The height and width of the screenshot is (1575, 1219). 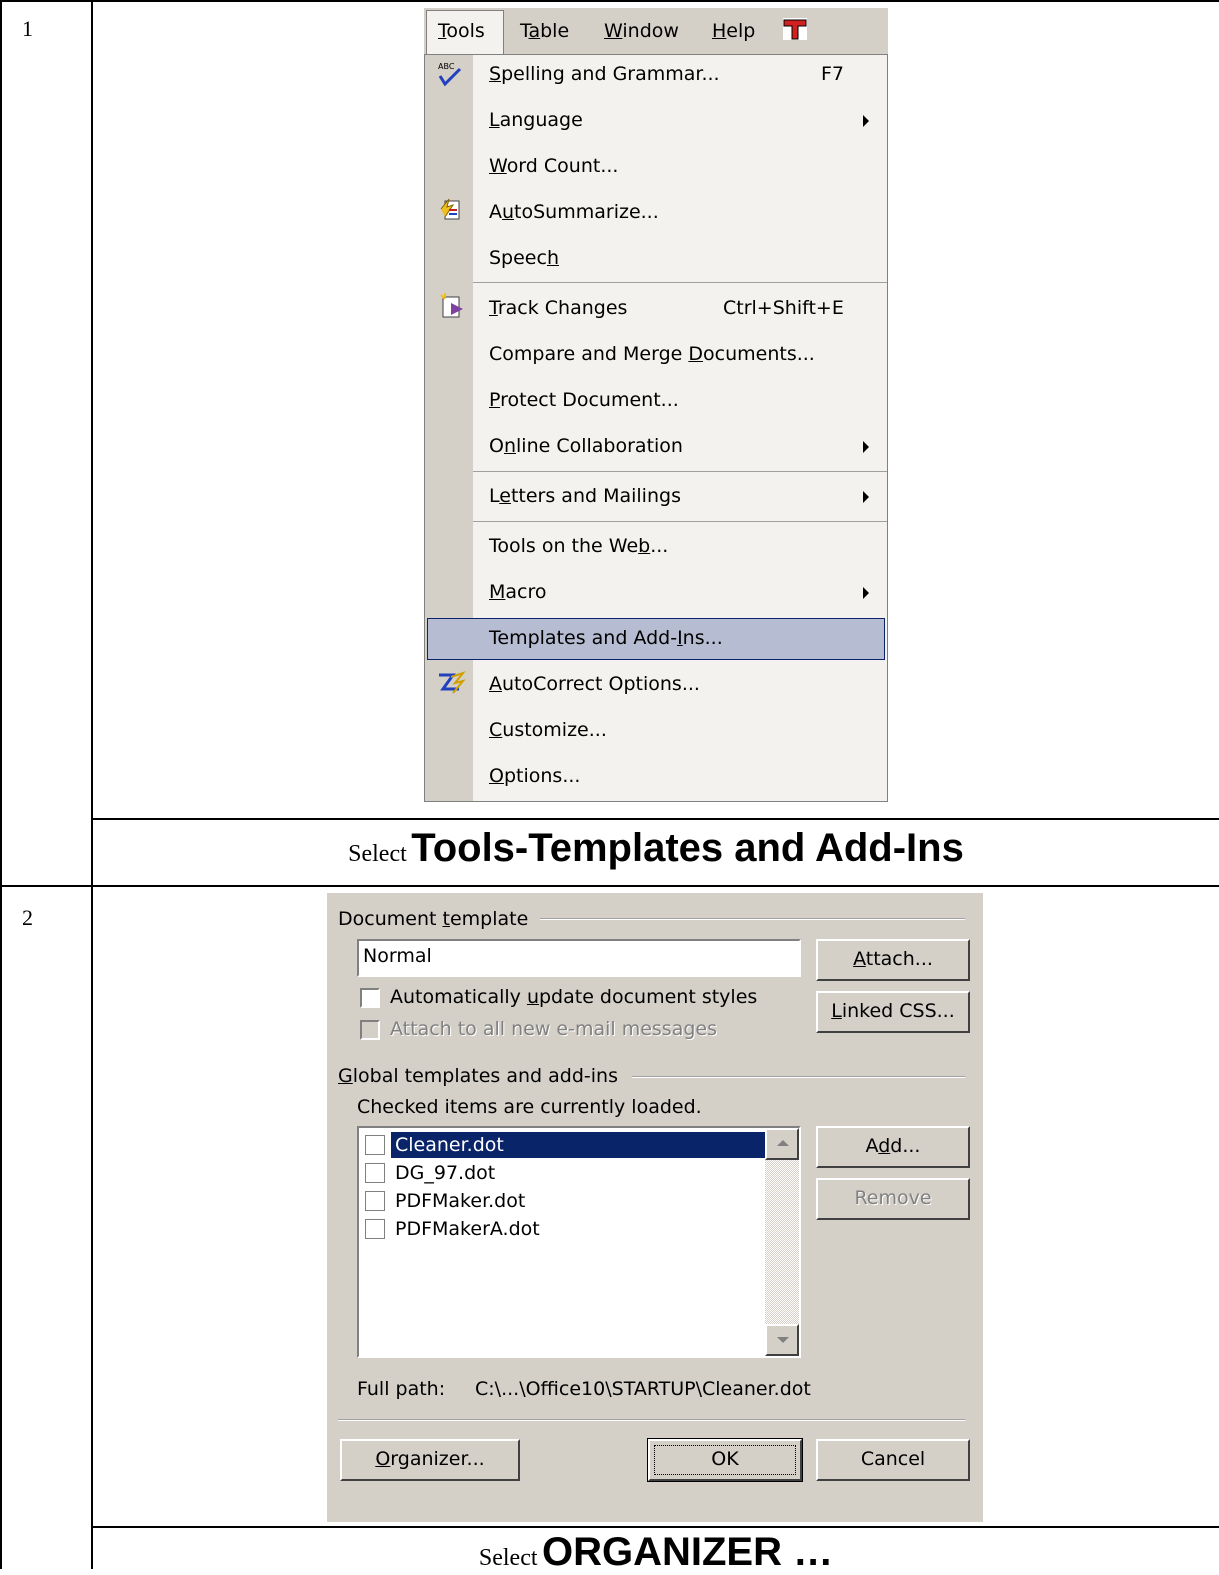 I want to click on table-left-border, so click(x=1, y=784).